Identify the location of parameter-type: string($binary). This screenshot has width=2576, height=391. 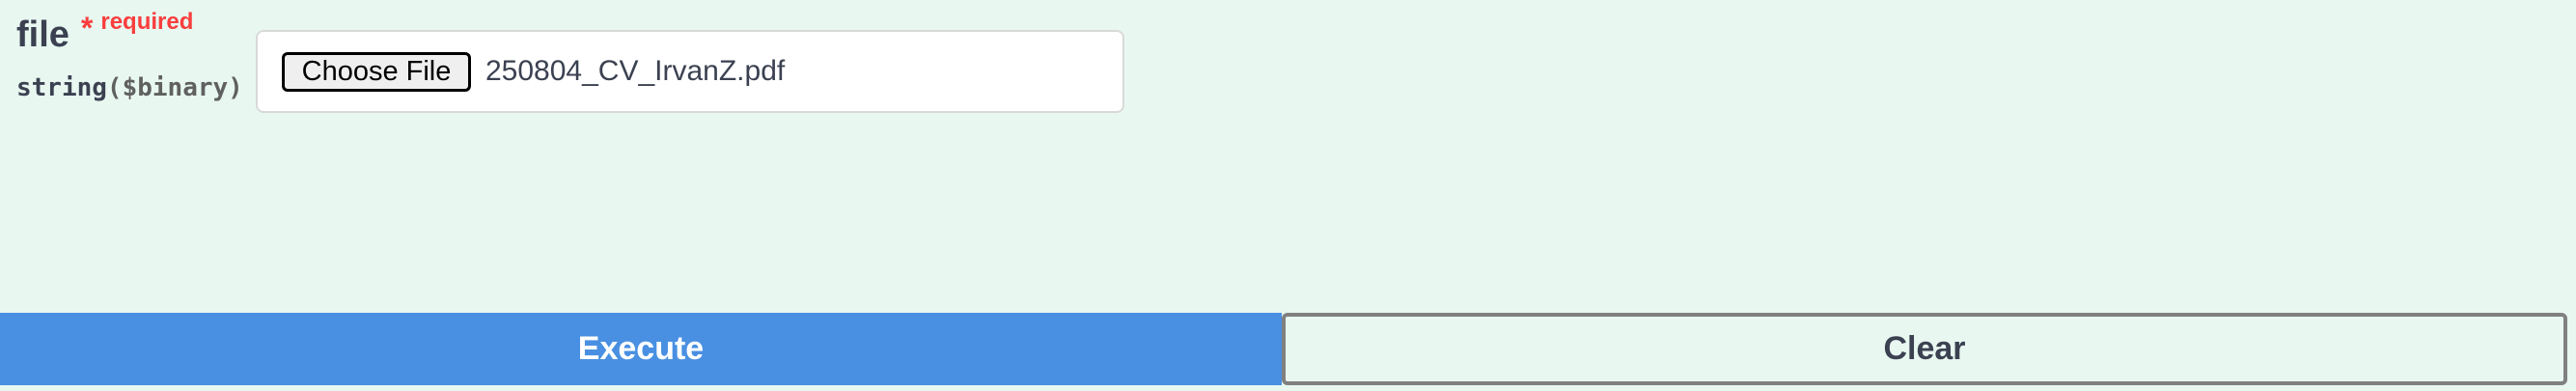
(129, 87).